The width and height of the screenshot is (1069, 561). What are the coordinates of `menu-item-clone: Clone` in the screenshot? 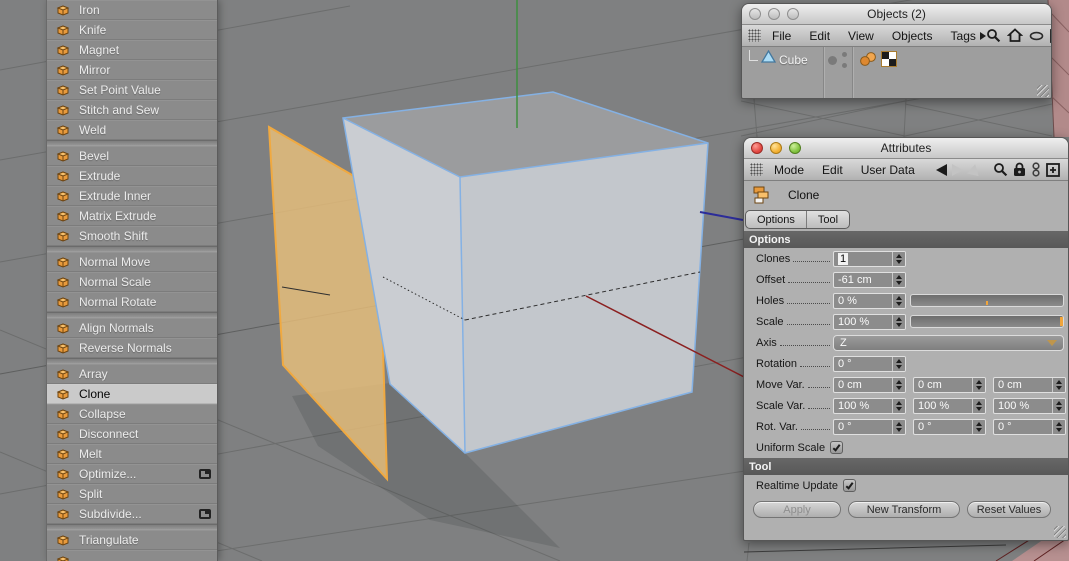 It's located at (132, 394).